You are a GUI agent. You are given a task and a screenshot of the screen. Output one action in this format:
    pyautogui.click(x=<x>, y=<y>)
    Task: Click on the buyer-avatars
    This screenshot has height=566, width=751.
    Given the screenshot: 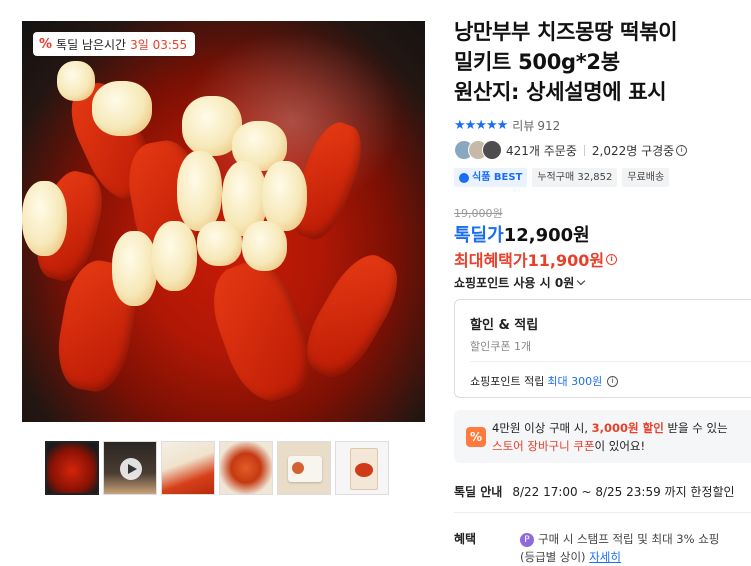 What is the action you would take?
    pyautogui.click(x=478, y=150)
    